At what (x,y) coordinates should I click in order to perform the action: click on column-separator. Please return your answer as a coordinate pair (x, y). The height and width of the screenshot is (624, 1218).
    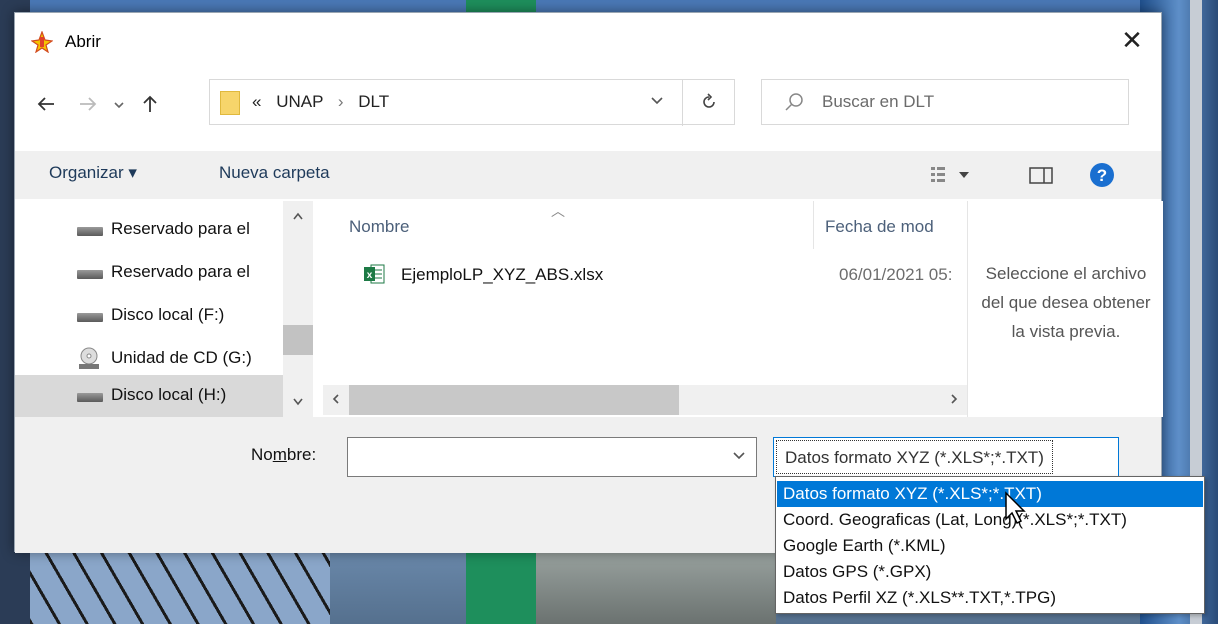
    Looking at the image, I should click on (813, 225).